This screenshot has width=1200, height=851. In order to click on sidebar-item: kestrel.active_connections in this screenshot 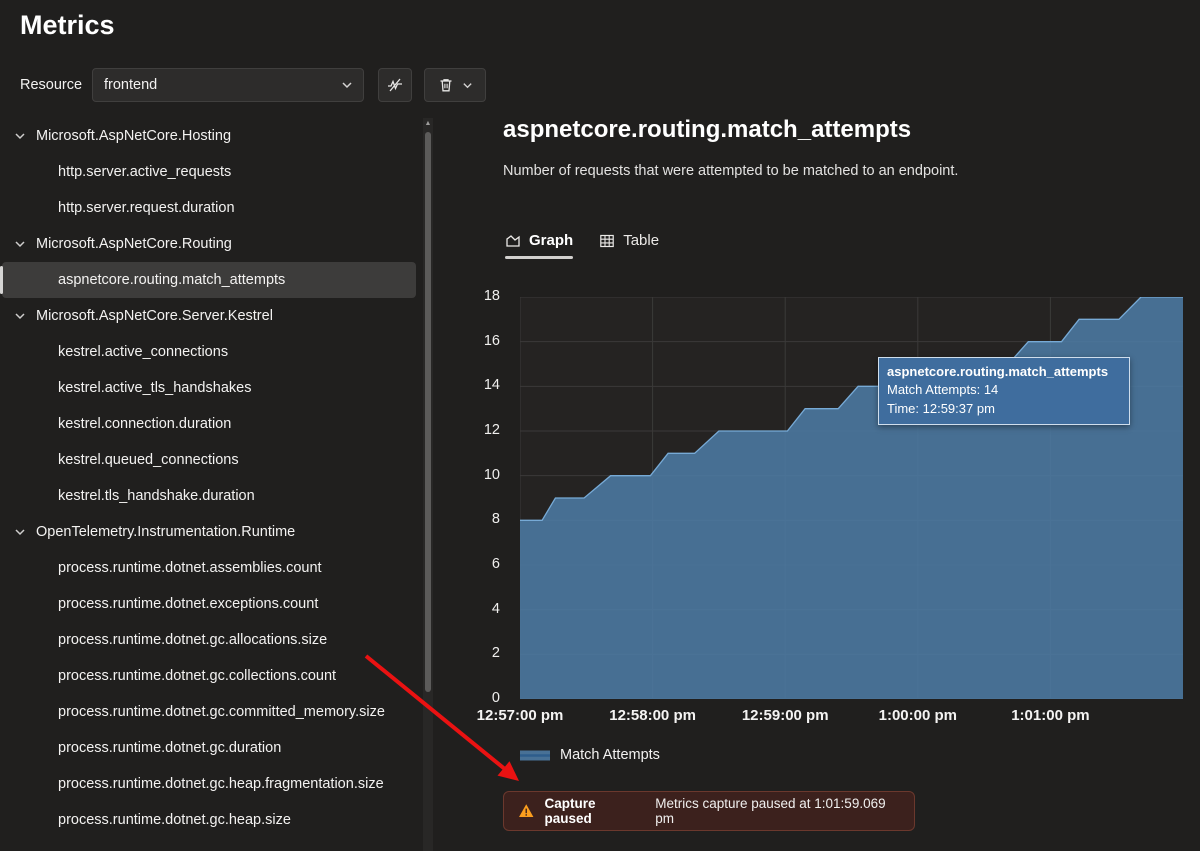, I will do `click(209, 352)`.